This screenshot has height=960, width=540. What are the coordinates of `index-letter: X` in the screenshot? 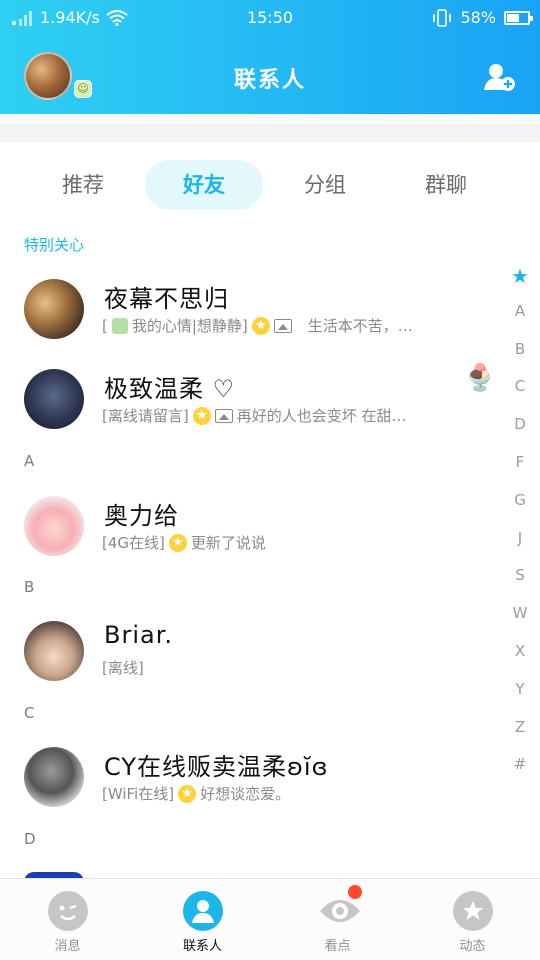 It's located at (520, 661).